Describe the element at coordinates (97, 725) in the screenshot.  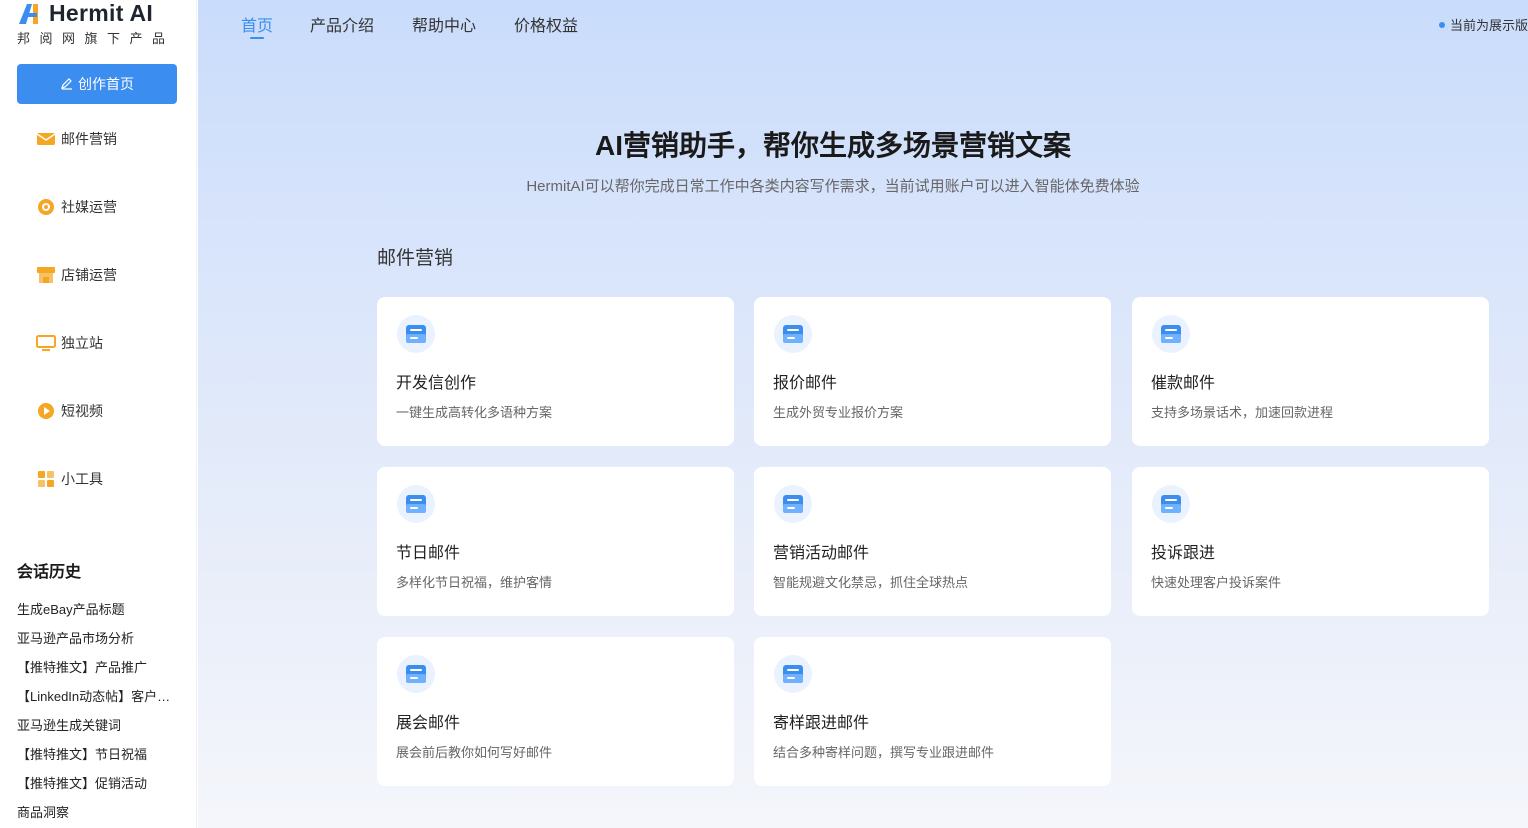
I see `history-item: 亚马逊生成关键词` at that location.